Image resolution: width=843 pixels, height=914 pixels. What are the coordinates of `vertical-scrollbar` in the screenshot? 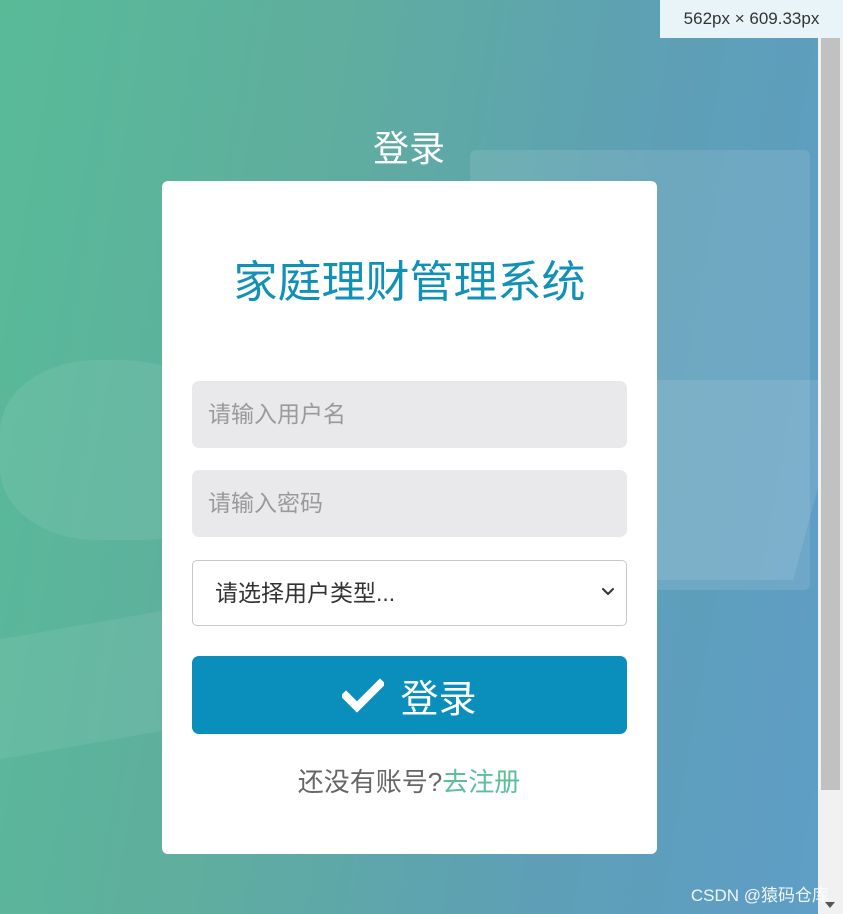 It's located at (830, 476).